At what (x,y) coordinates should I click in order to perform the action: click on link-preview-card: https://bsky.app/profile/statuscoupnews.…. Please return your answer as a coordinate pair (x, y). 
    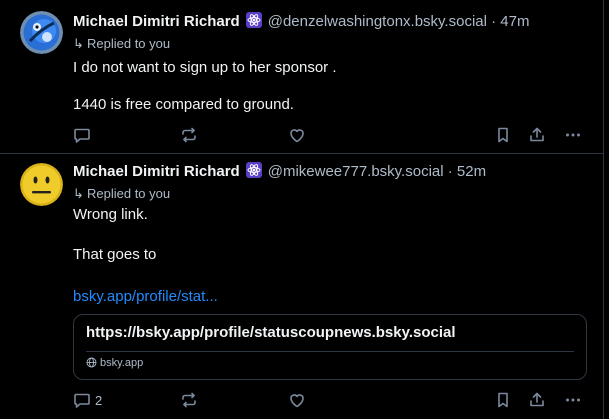
    Looking at the image, I should click on (330, 347).